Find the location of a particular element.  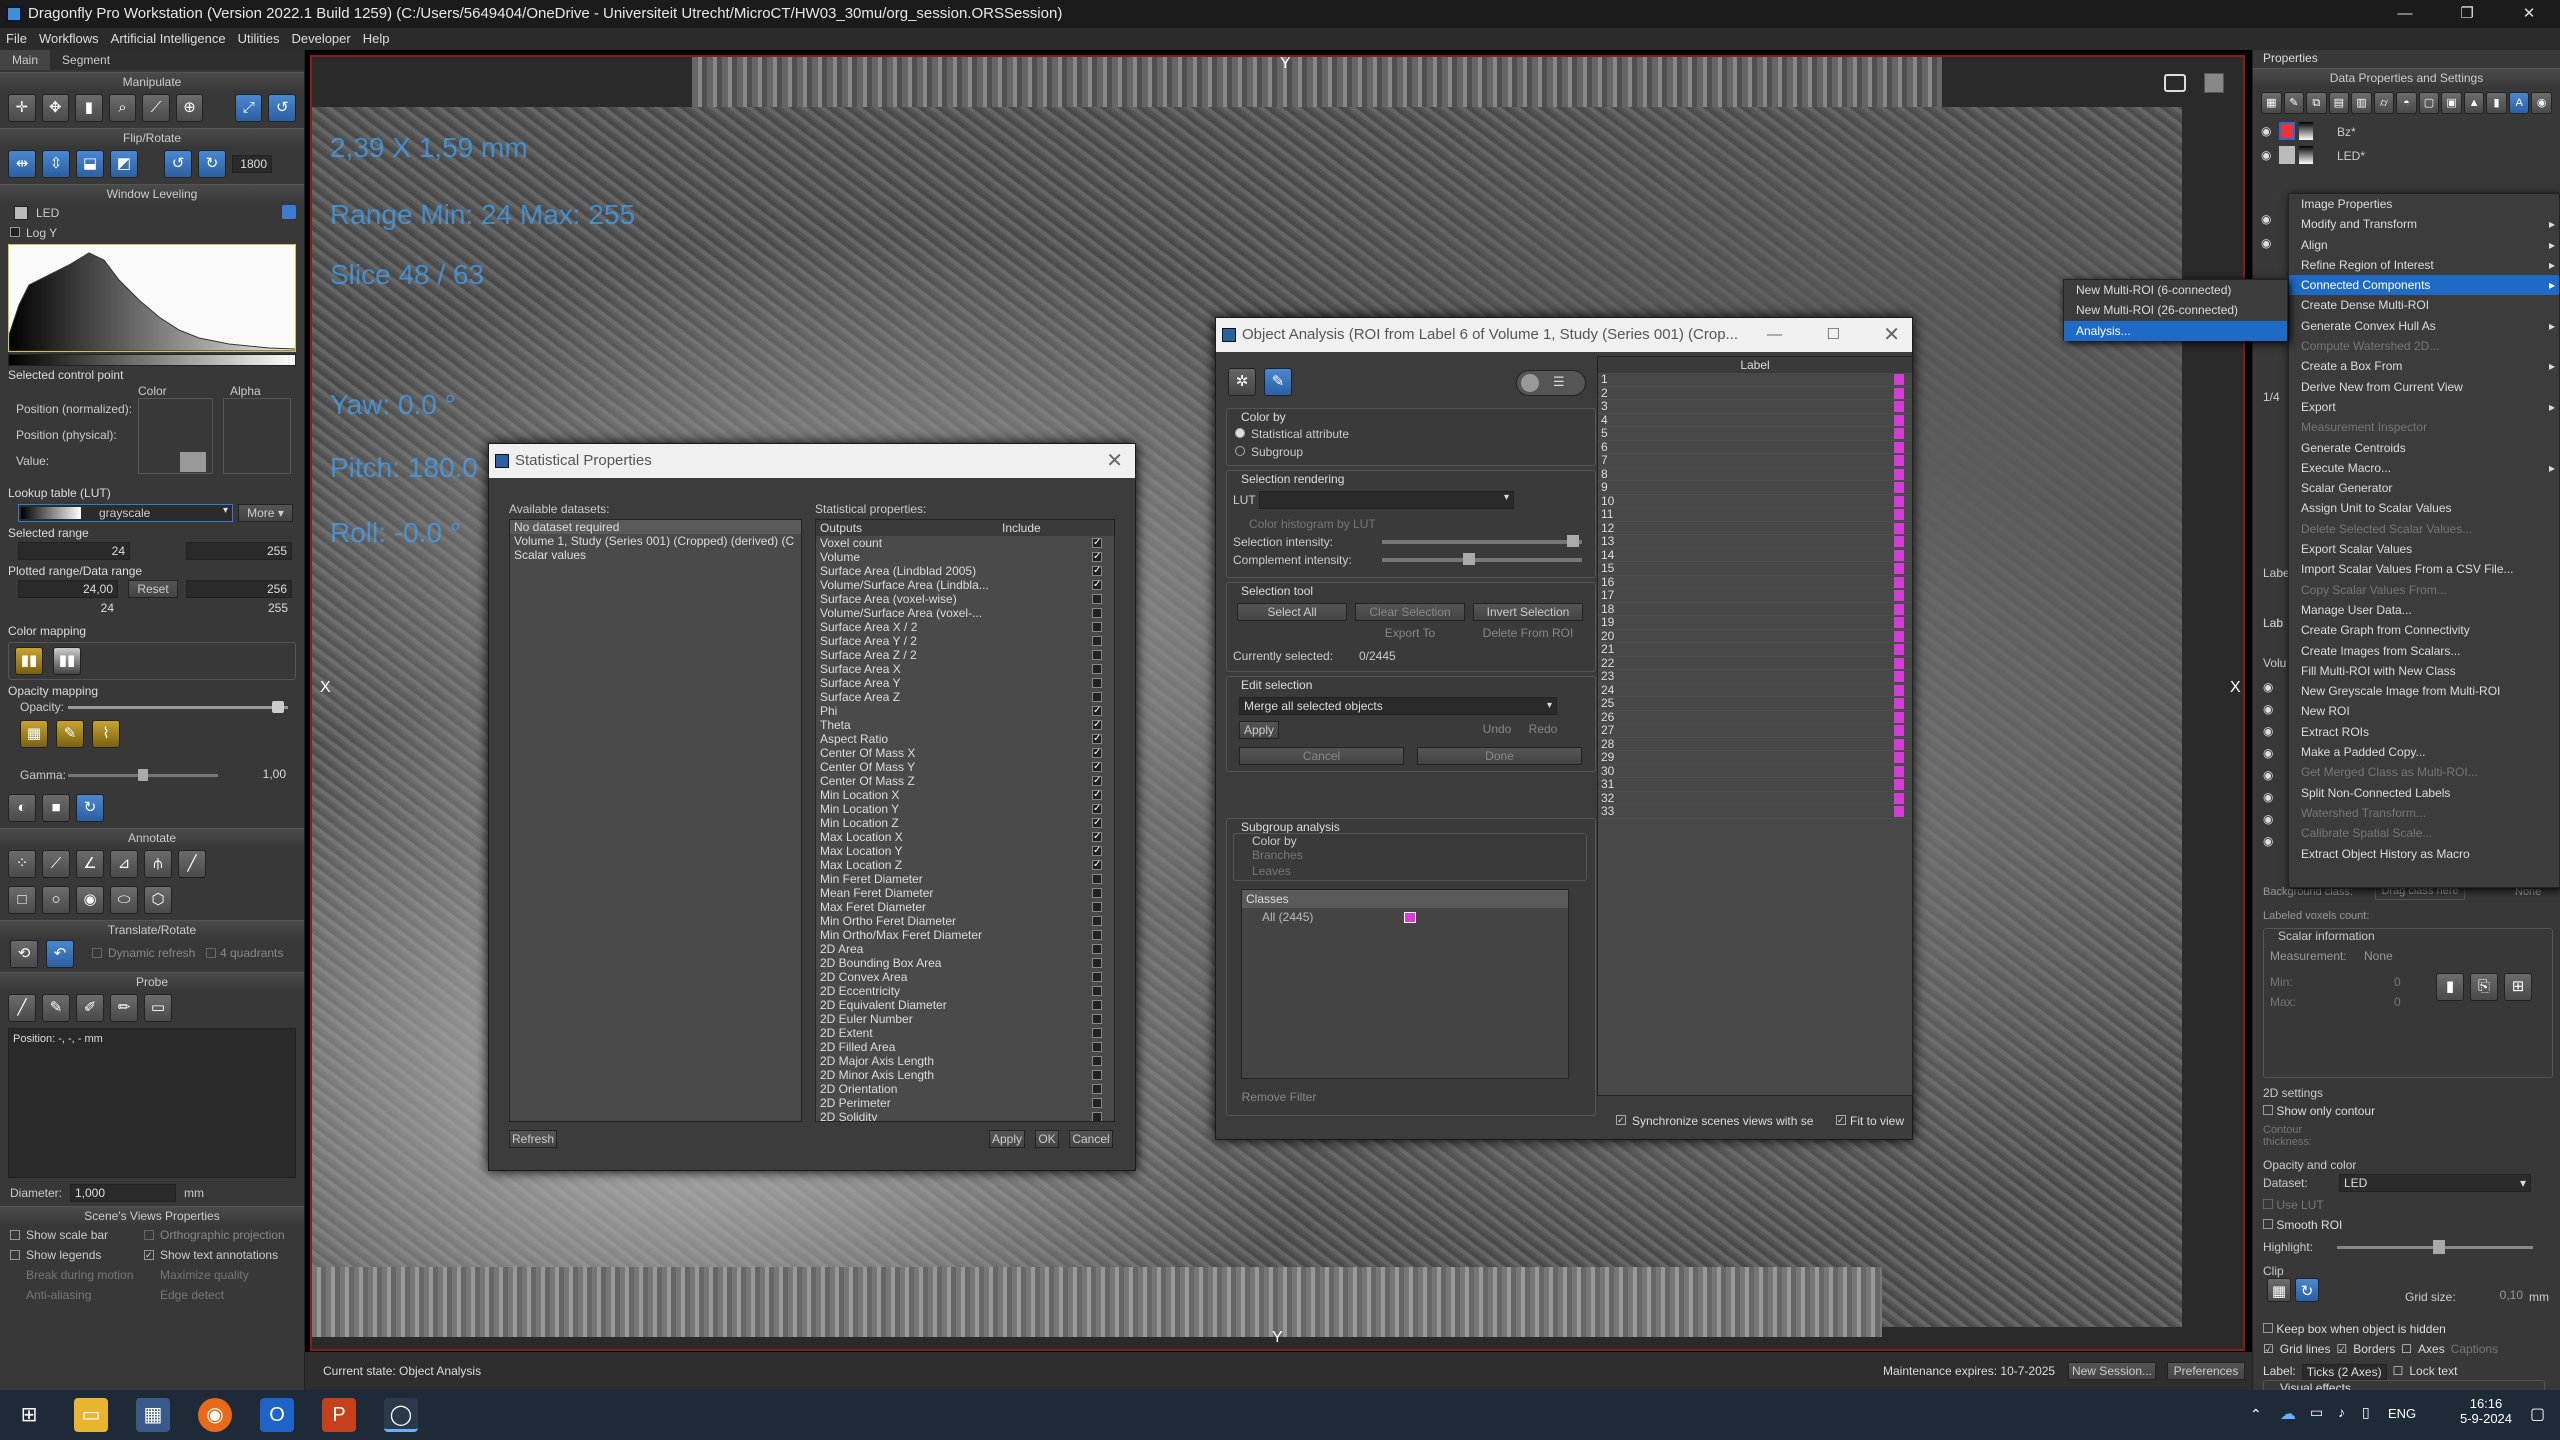

sel-min-field: 24 is located at coordinates (74, 551).